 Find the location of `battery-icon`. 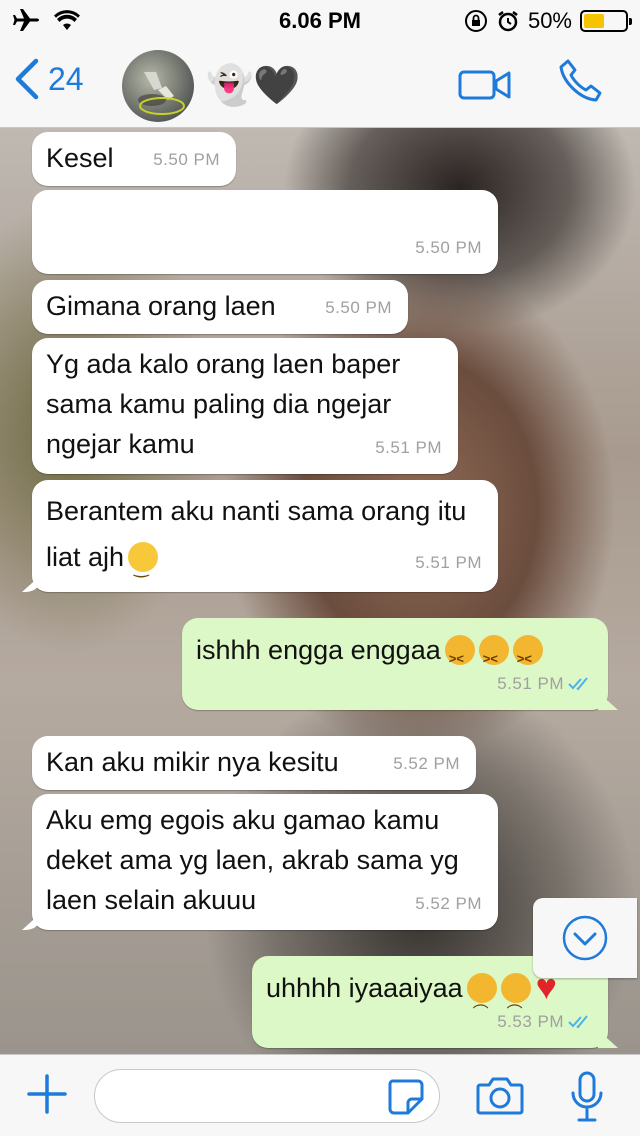

battery-icon is located at coordinates (606, 21).